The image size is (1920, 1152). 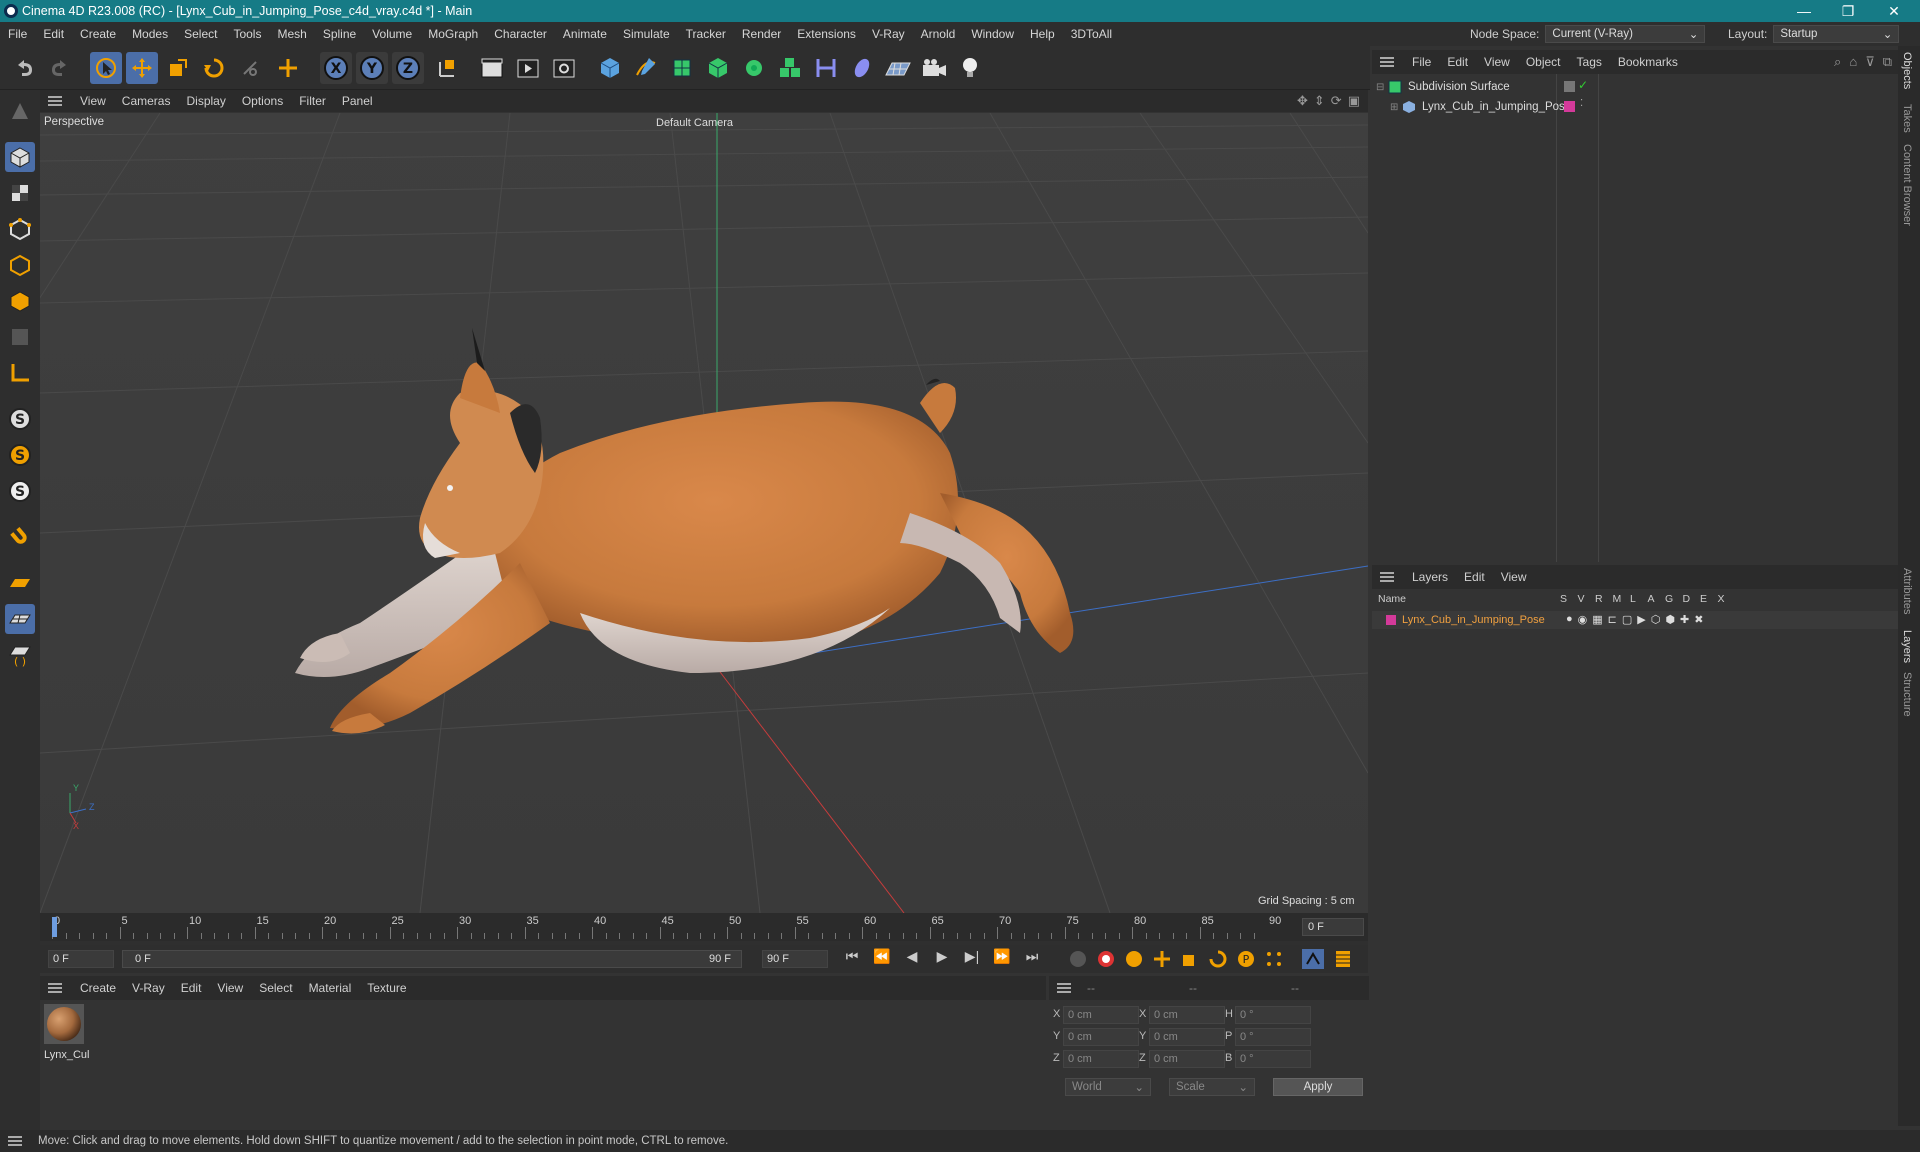 What do you see at coordinates (20, 655) in the screenshot?
I see `locked-workplane-button: ( )` at bounding box center [20, 655].